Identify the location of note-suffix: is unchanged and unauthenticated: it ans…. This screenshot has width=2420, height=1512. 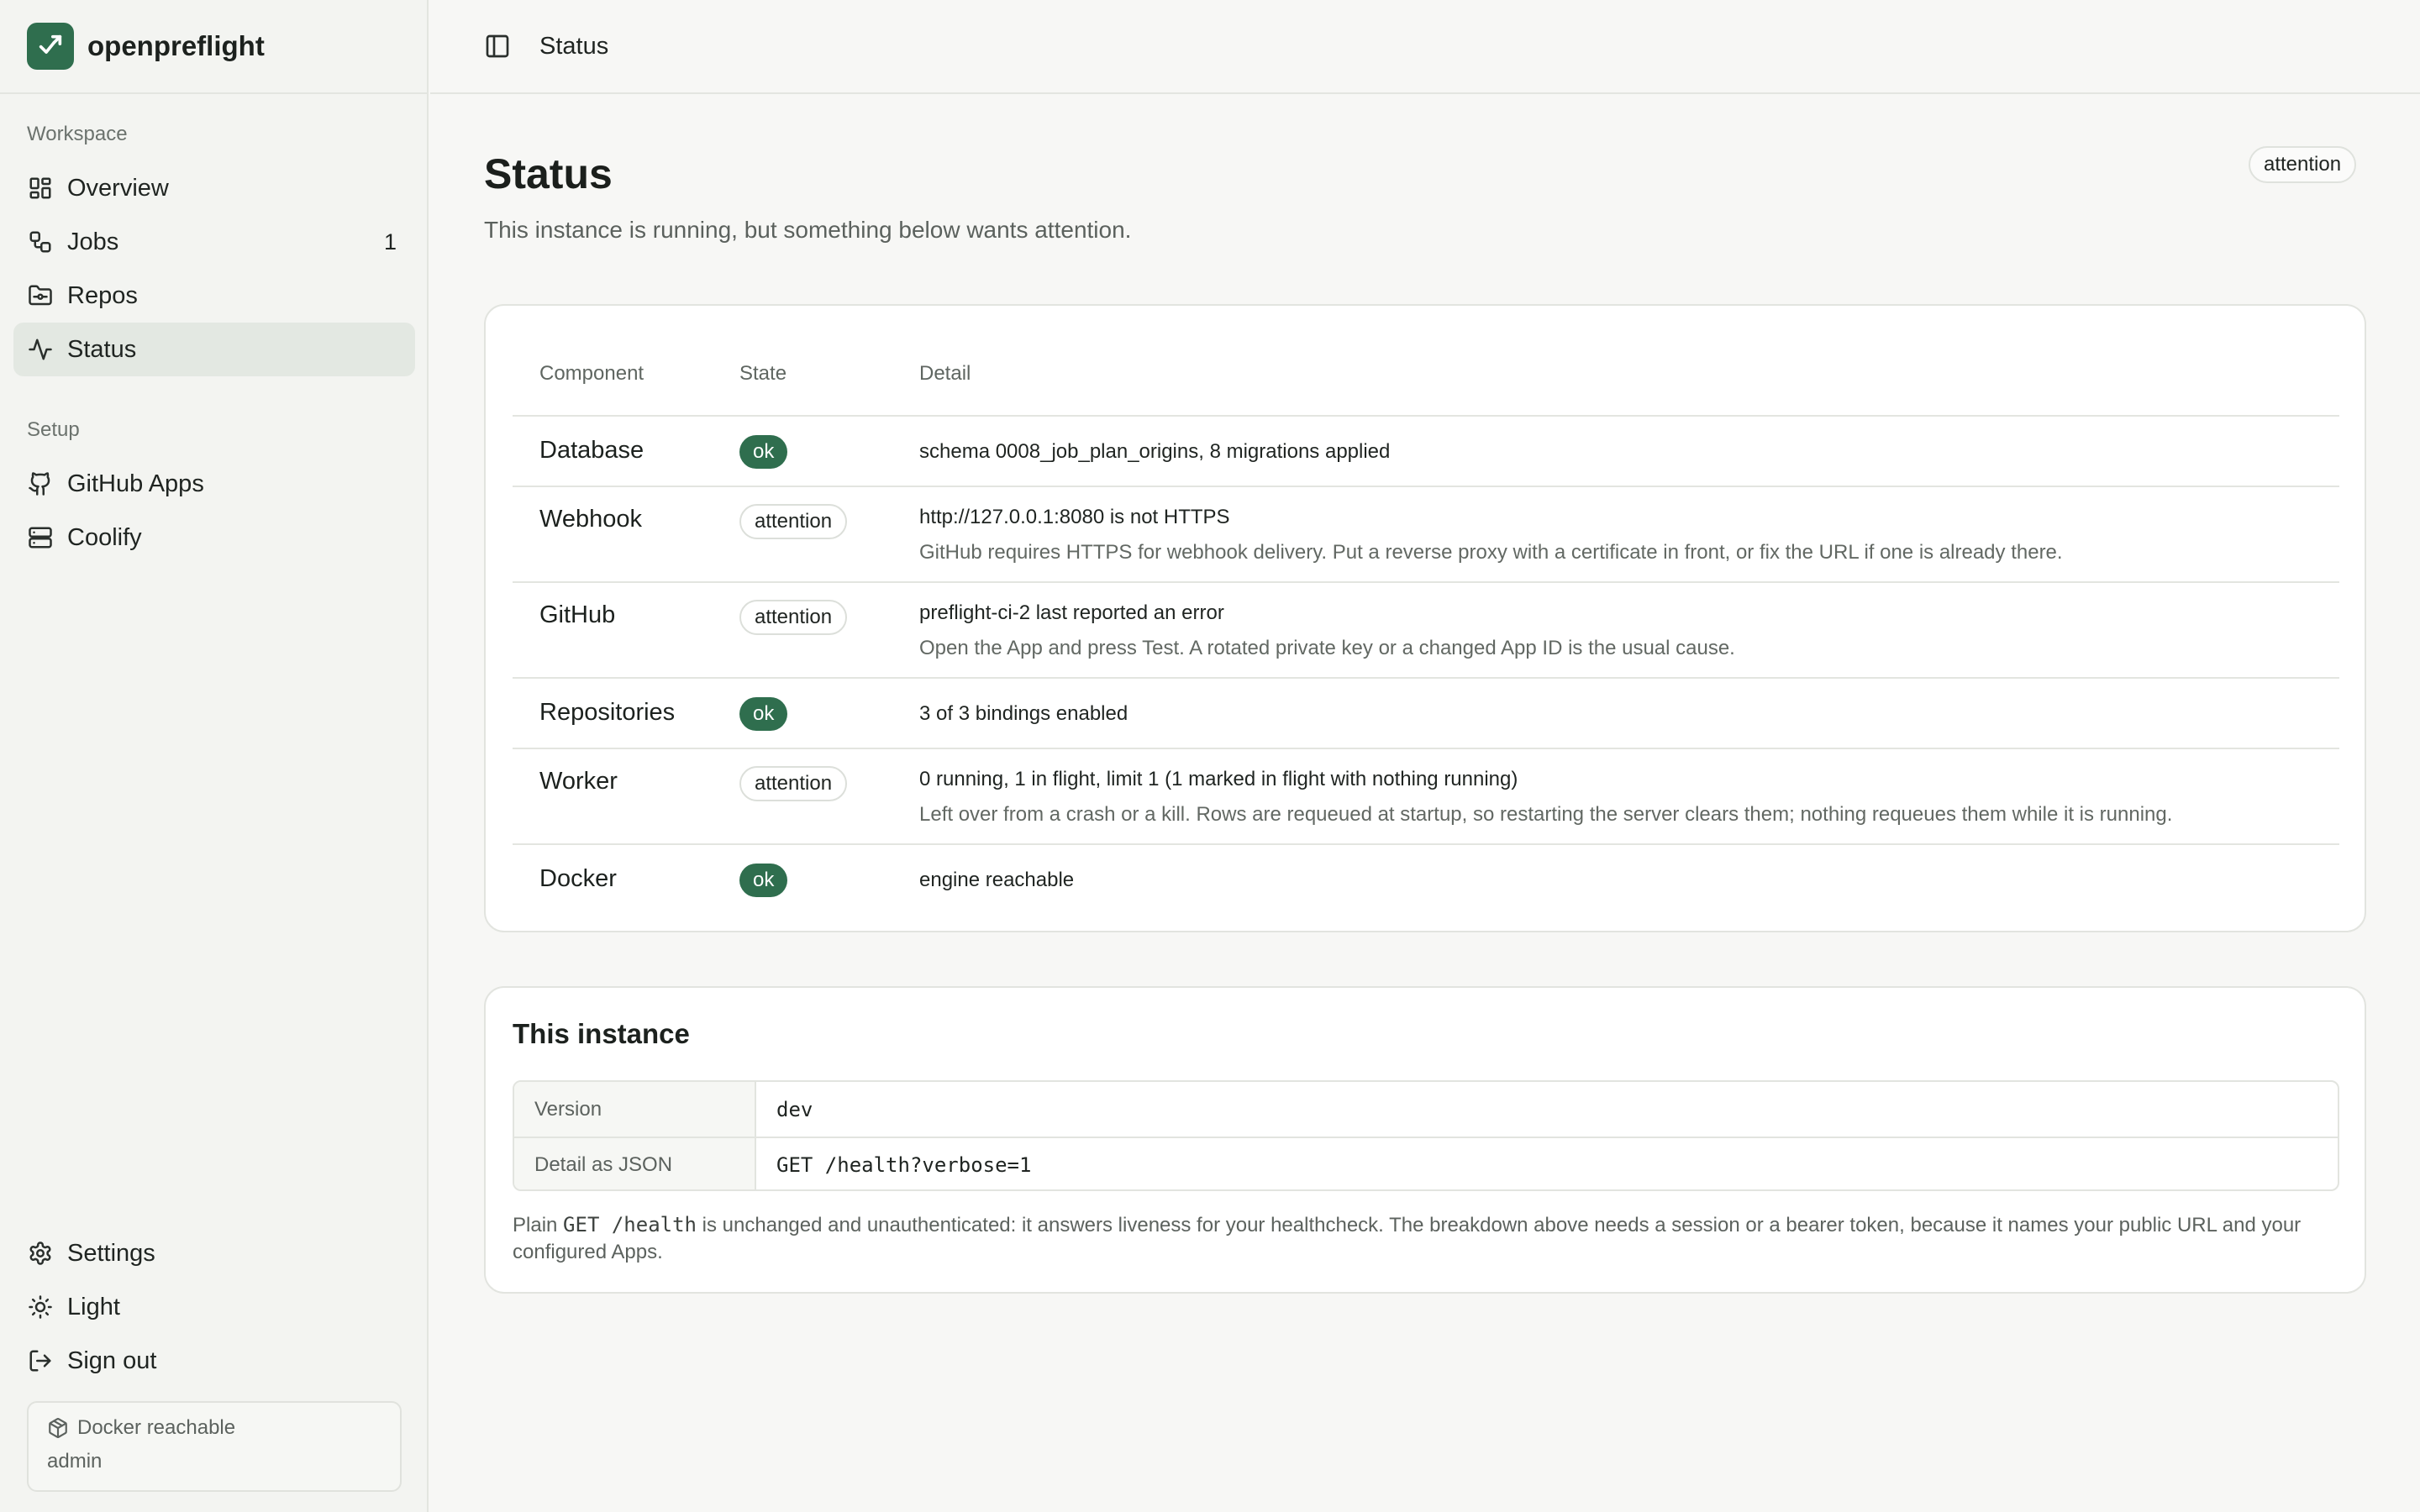
(1407, 1238).